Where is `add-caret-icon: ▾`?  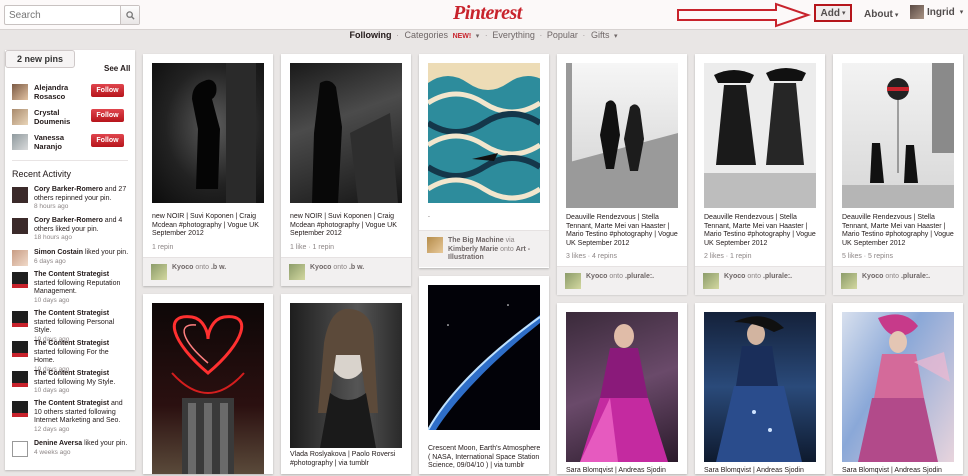 add-caret-icon: ▾ is located at coordinates (843, 13).